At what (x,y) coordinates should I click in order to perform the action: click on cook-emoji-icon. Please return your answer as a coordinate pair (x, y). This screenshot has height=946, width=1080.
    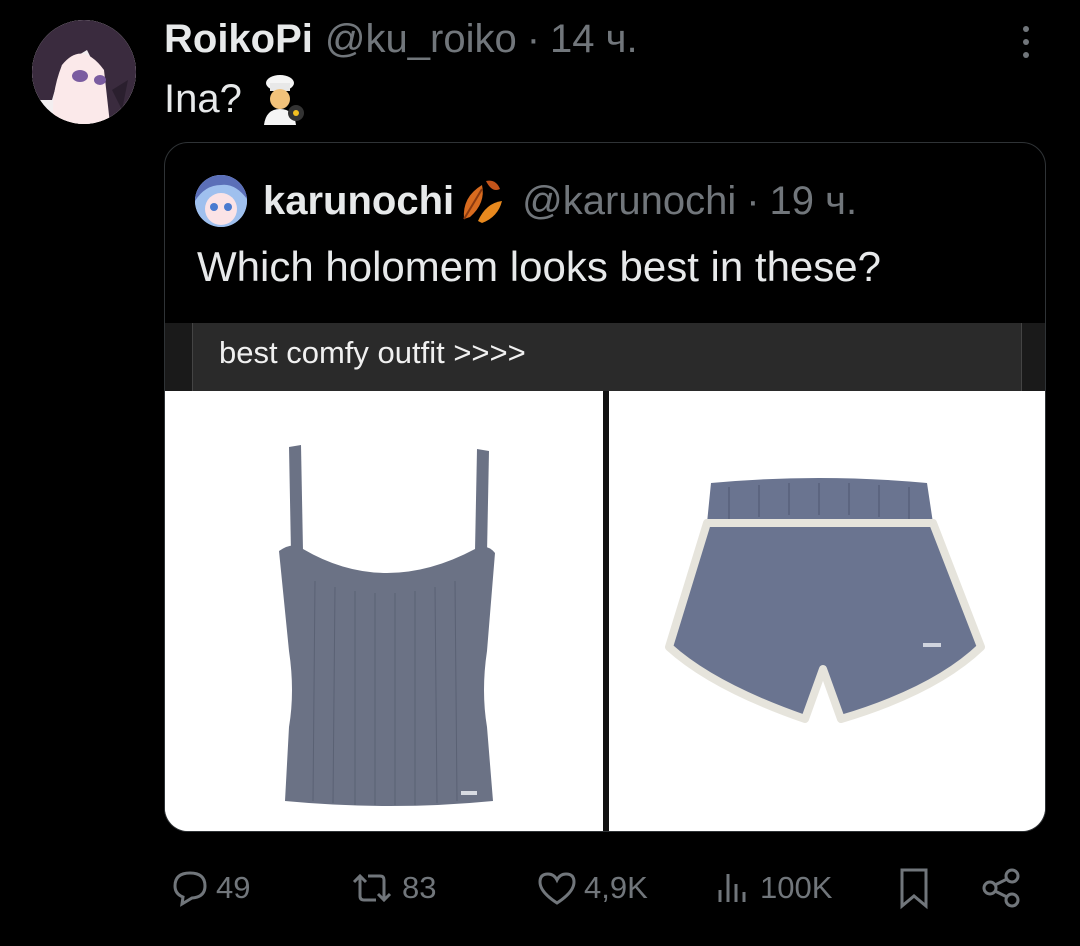
    Looking at the image, I should click on (283, 100).